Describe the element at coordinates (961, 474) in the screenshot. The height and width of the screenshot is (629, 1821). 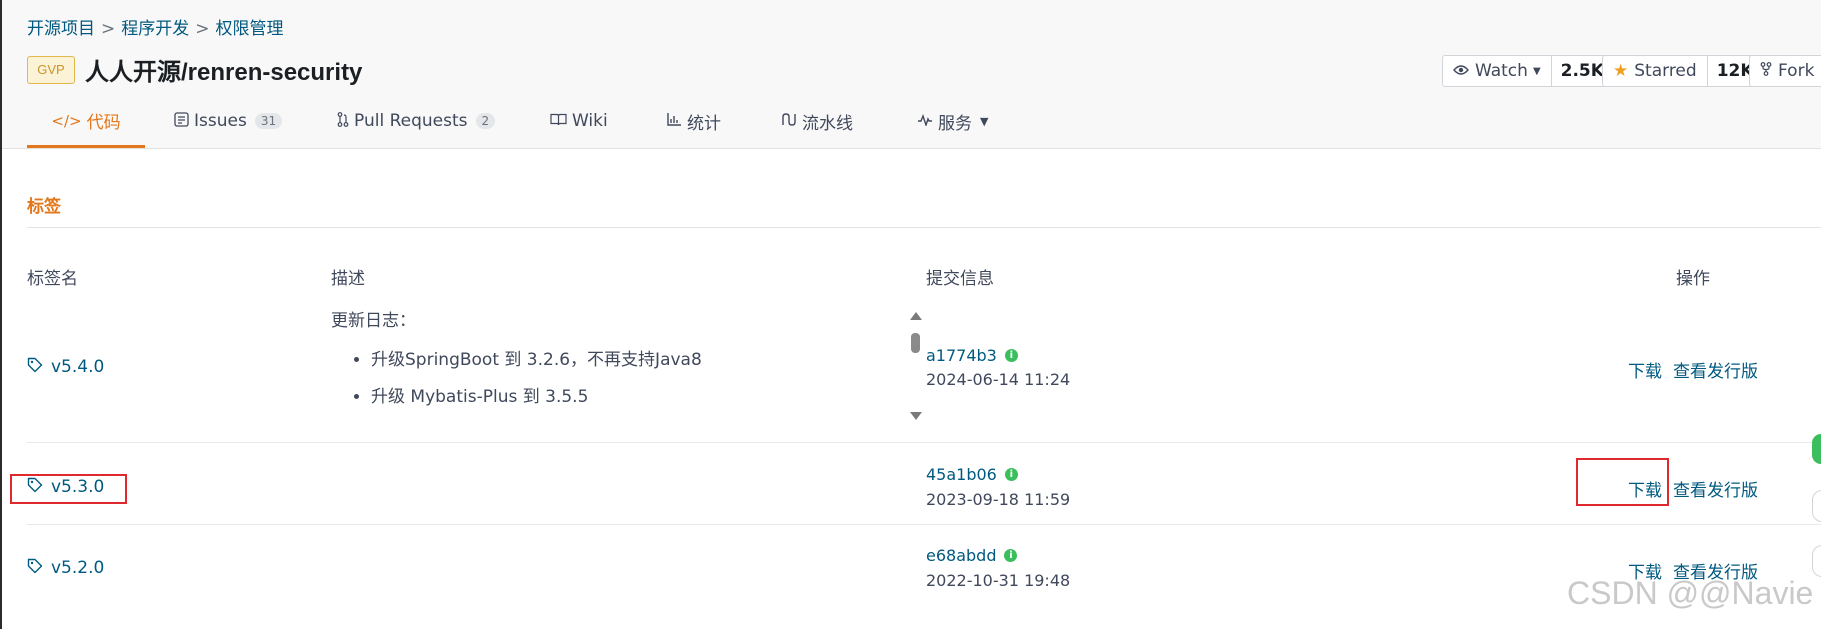
I see `commit-hash: 45a1b06` at that location.